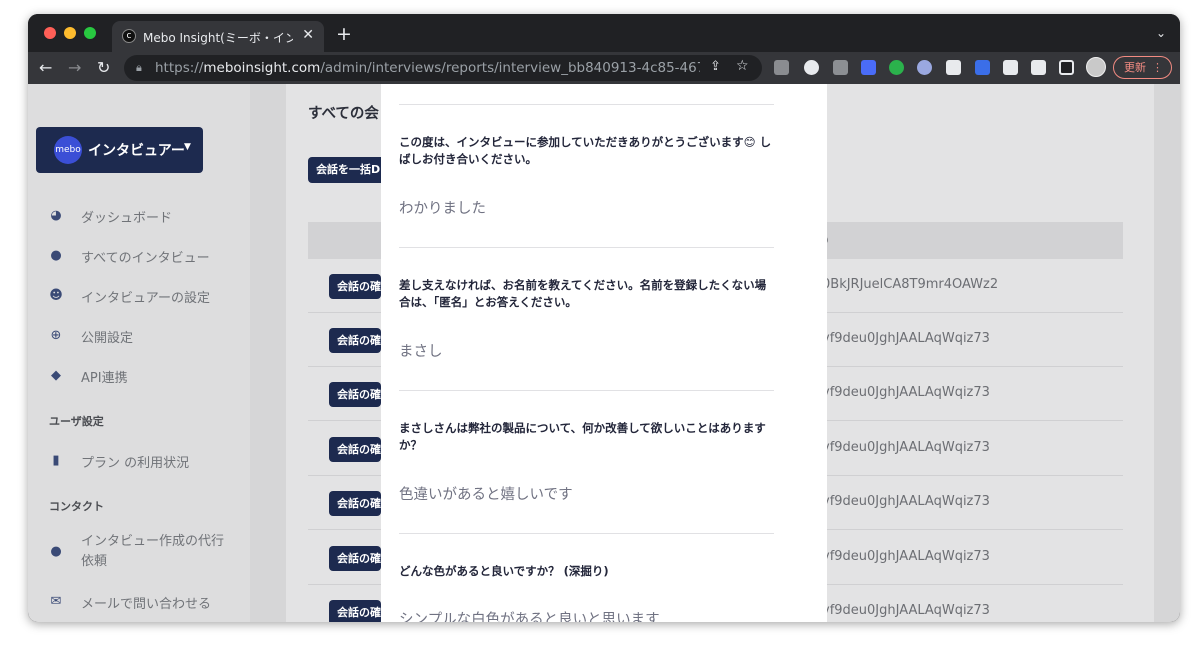  Describe the element at coordinates (982, 67) in the screenshot. I see `extension-shield-icon` at that location.